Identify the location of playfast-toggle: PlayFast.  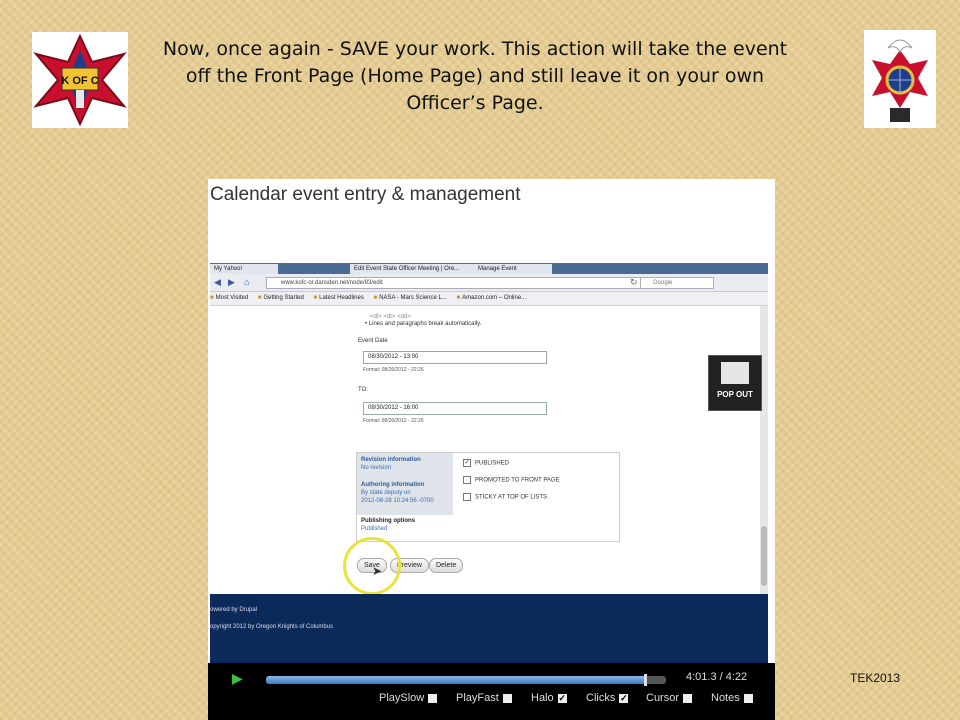
(484, 698).